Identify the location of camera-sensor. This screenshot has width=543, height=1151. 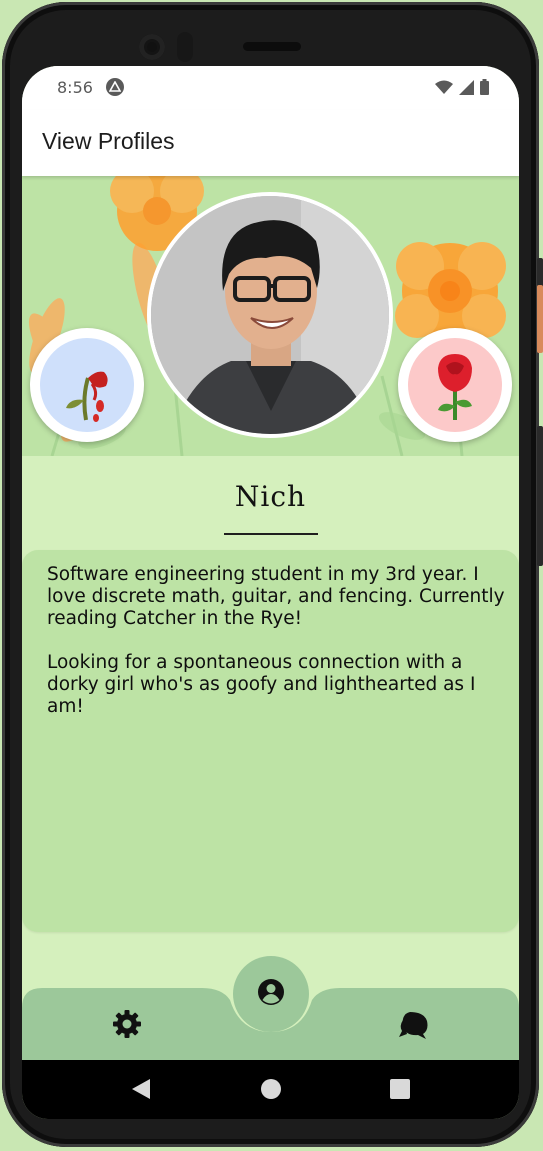
(185, 47).